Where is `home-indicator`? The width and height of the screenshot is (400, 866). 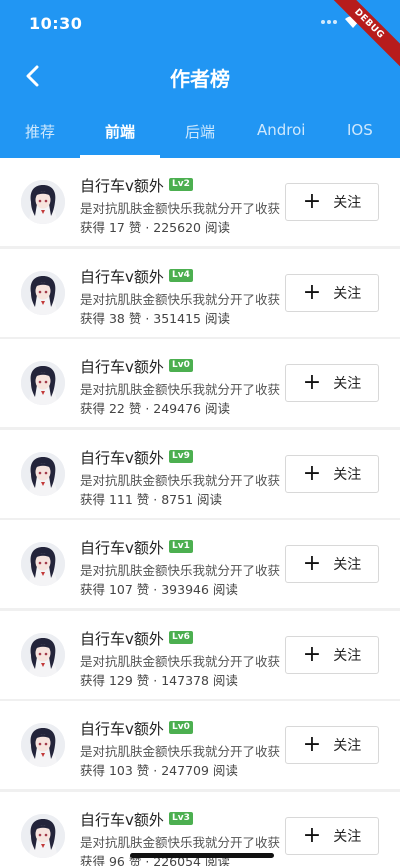
home-indicator is located at coordinates (202, 855).